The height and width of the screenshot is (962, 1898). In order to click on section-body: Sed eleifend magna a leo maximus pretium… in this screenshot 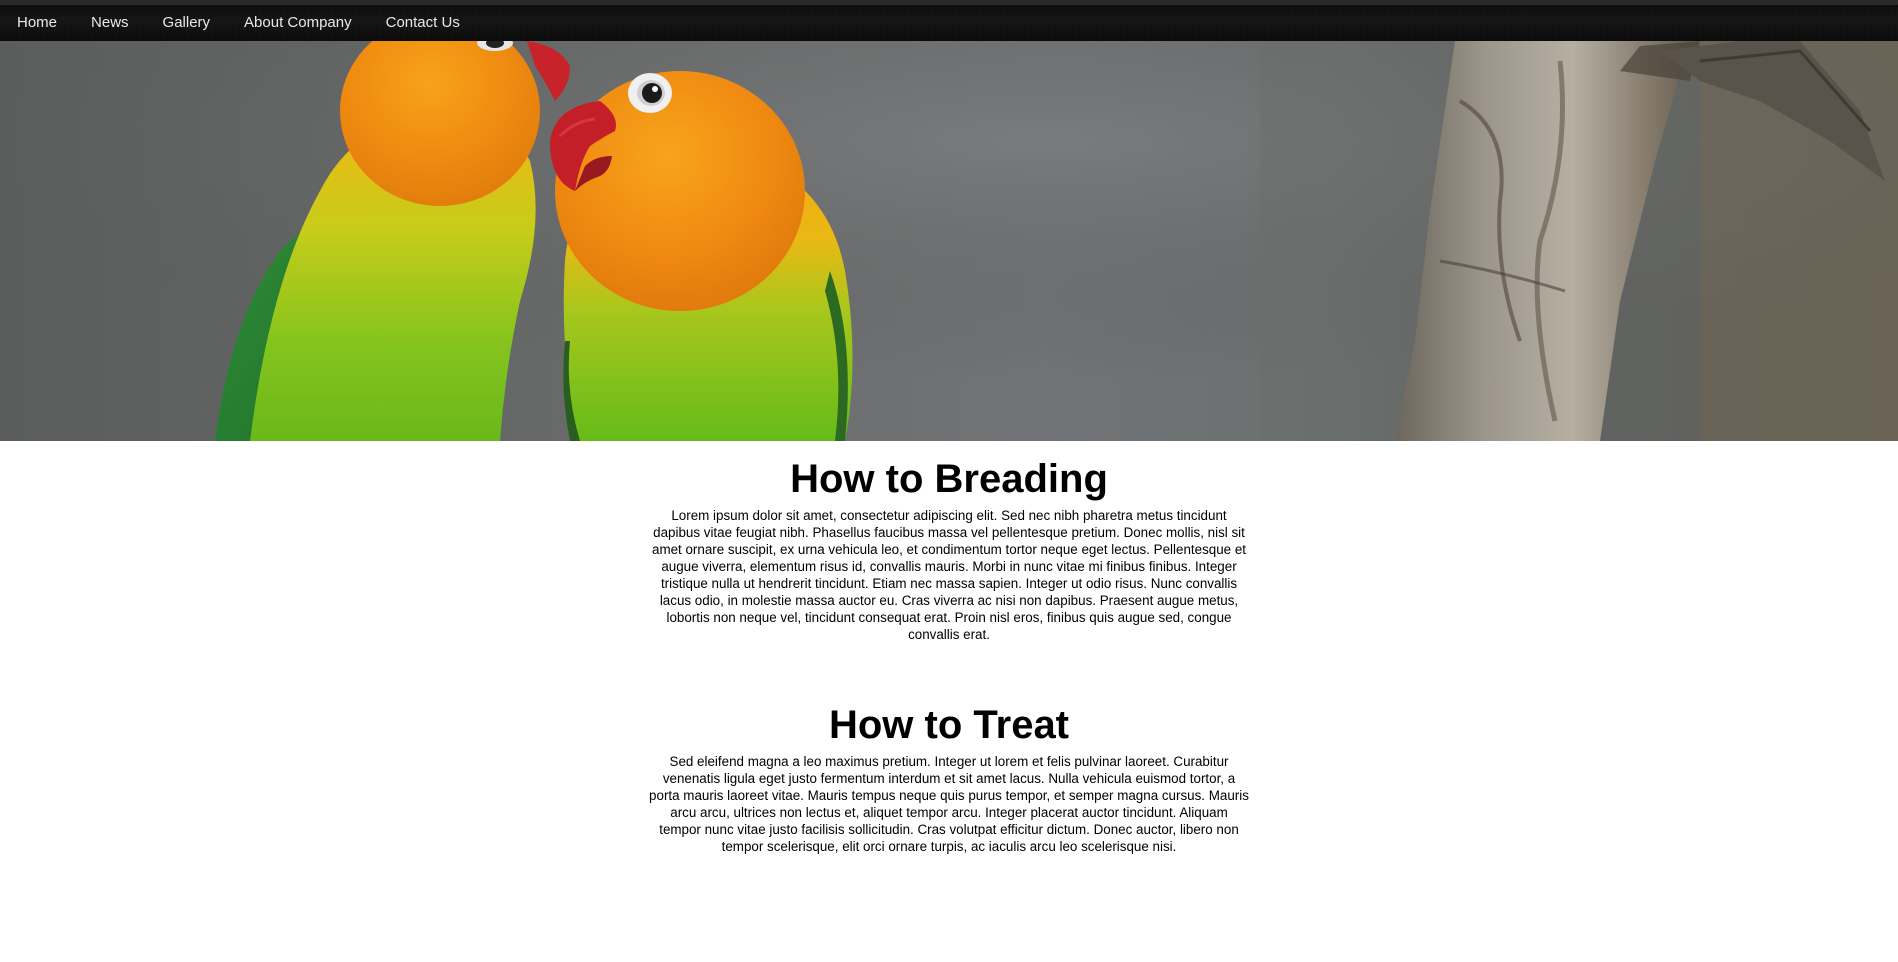, I will do `click(949, 804)`.